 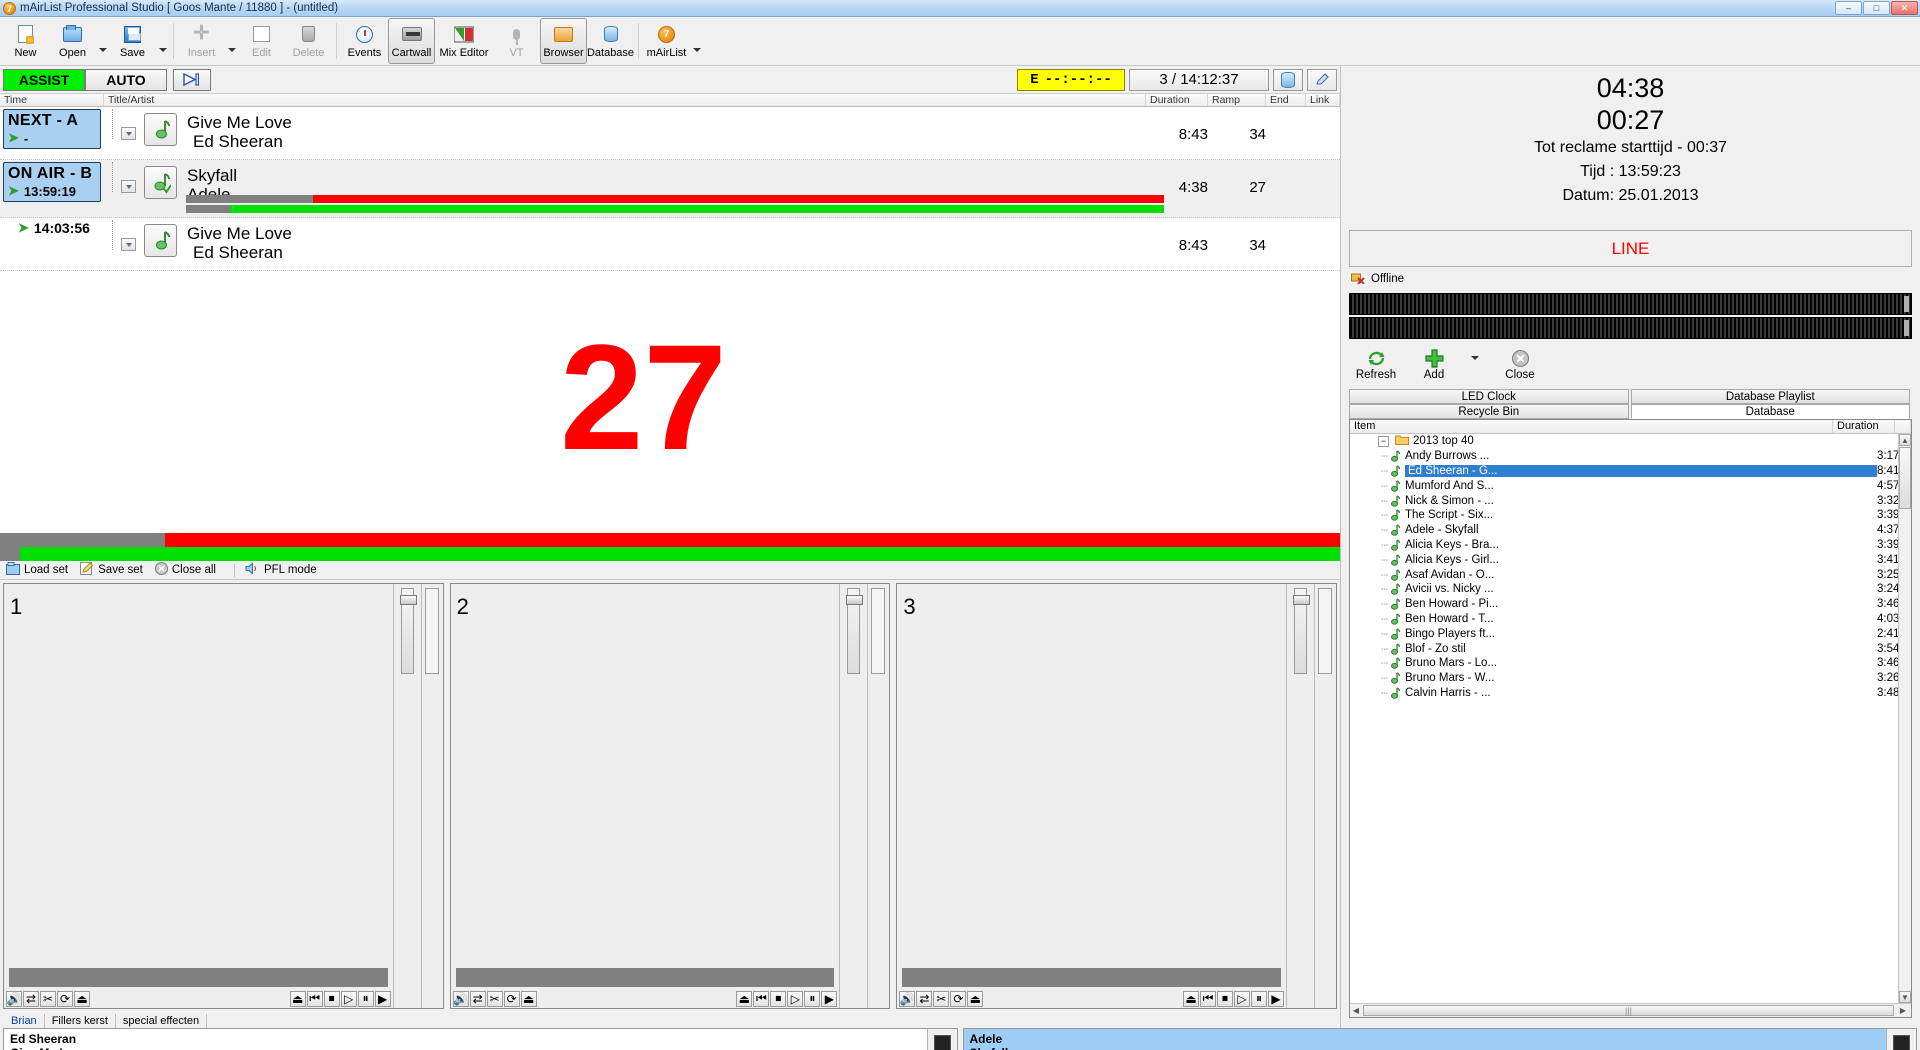 What do you see at coordinates (1630, 559) in the screenshot?
I see `database-list-item: ┄ Alicia Keys - Girl... 3:41` at bounding box center [1630, 559].